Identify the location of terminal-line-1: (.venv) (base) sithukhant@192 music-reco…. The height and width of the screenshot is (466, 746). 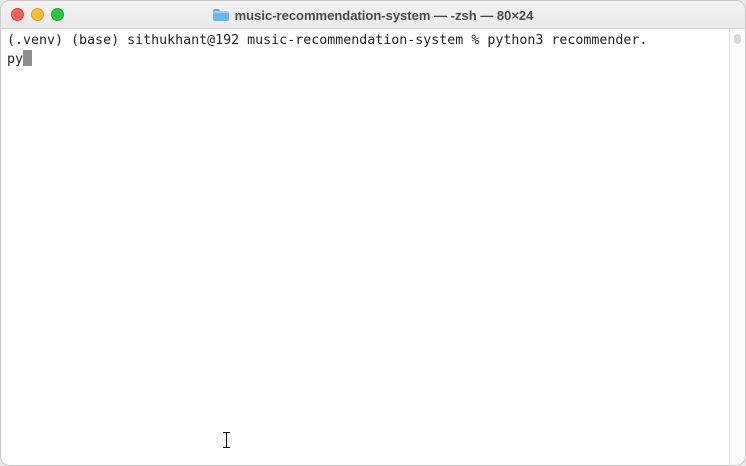
(327, 40).